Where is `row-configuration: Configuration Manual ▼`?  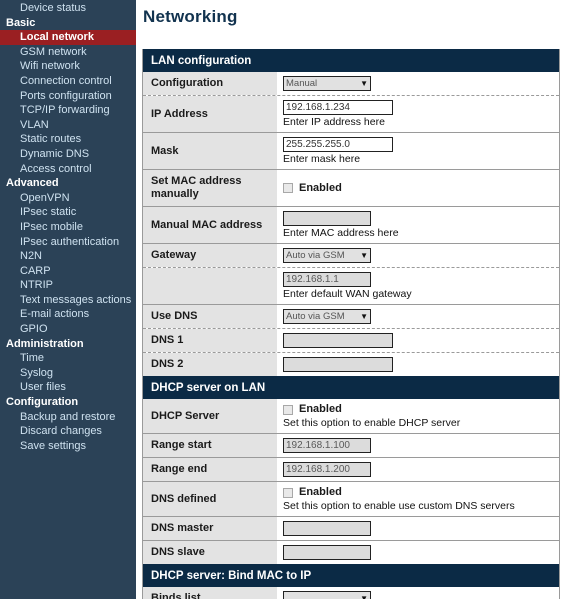 row-configuration: Configuration Manual ▼ is located at coordinates (351, 83).